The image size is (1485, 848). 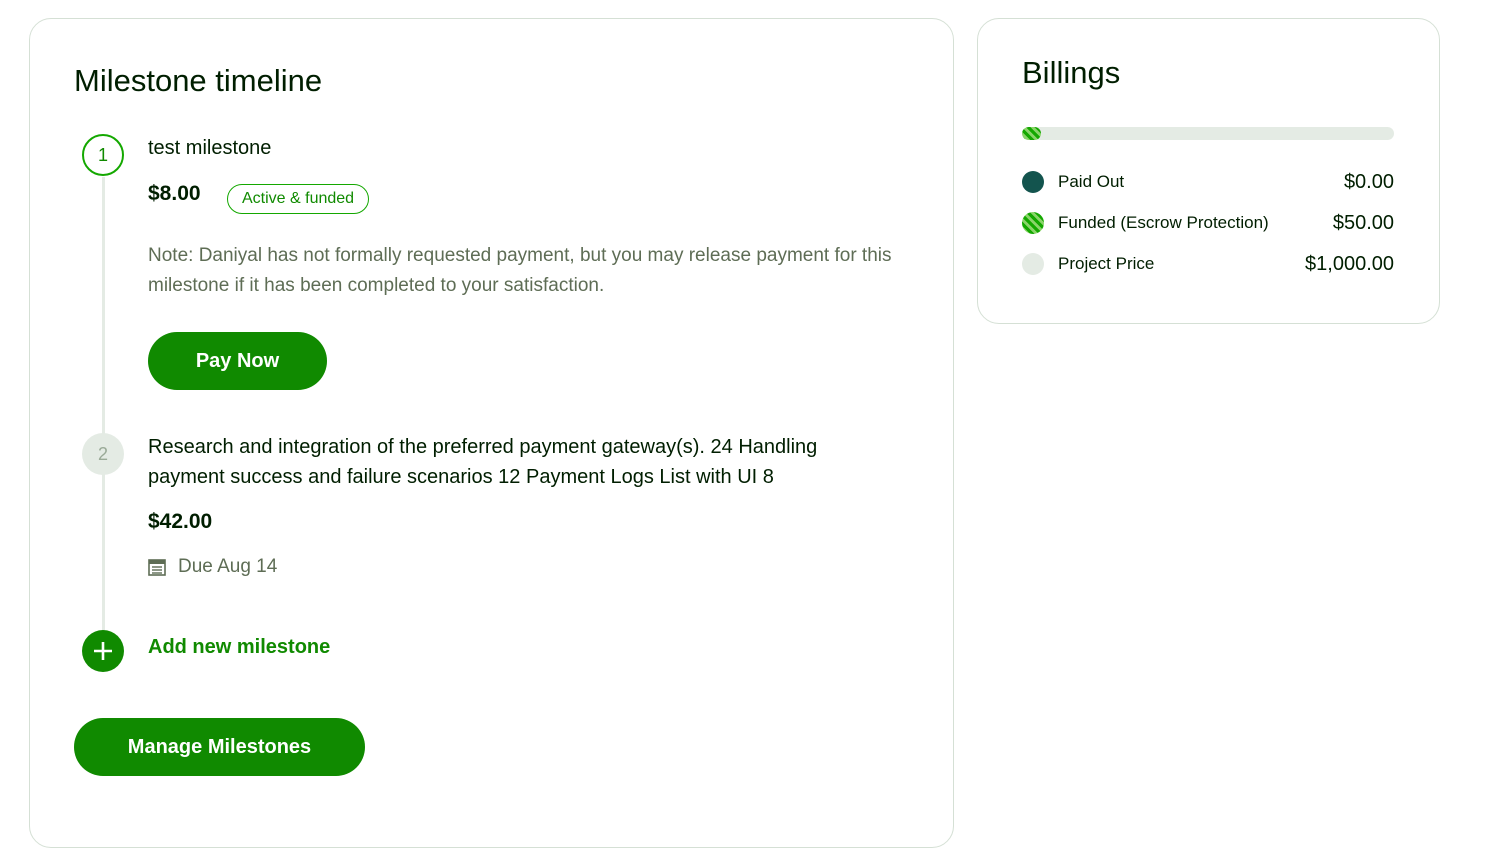 What do you see at coordinates (103, 155) in the screenshot?
I see `milestone-1-step-number: 1` at bounding box center [103, 155].